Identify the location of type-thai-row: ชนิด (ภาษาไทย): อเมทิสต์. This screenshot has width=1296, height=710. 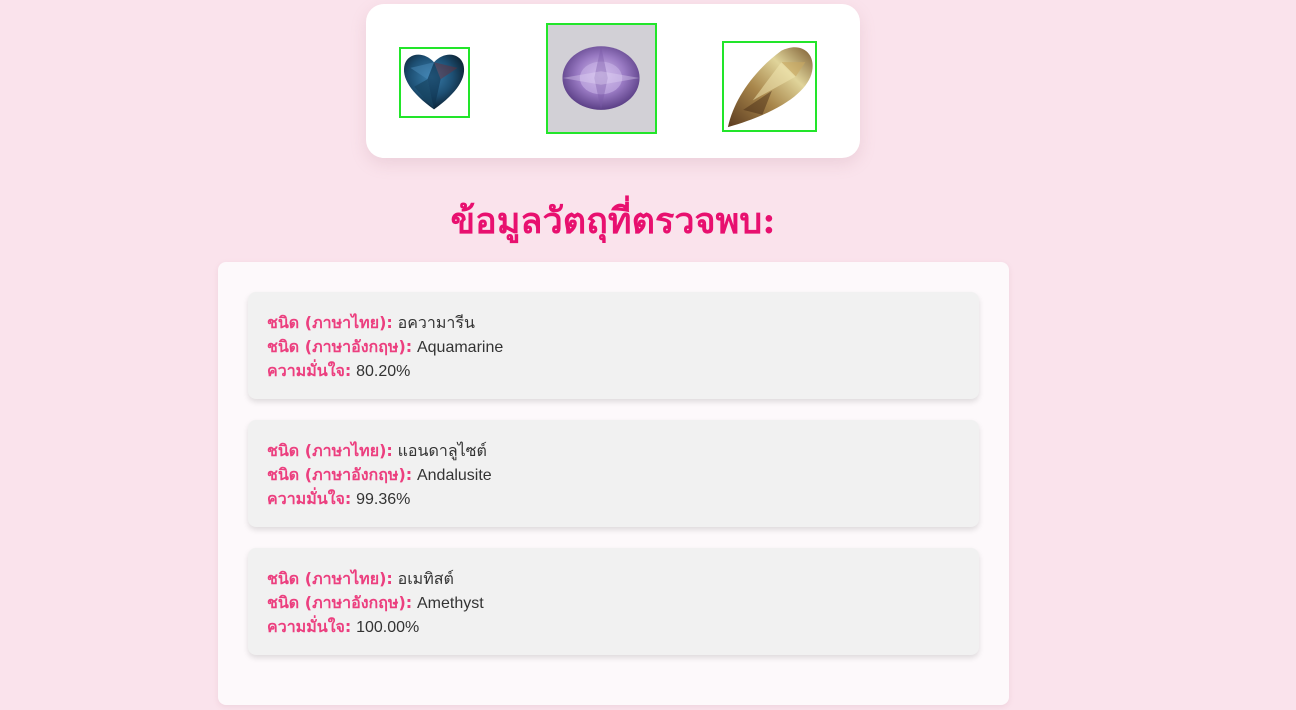
(623, 579).